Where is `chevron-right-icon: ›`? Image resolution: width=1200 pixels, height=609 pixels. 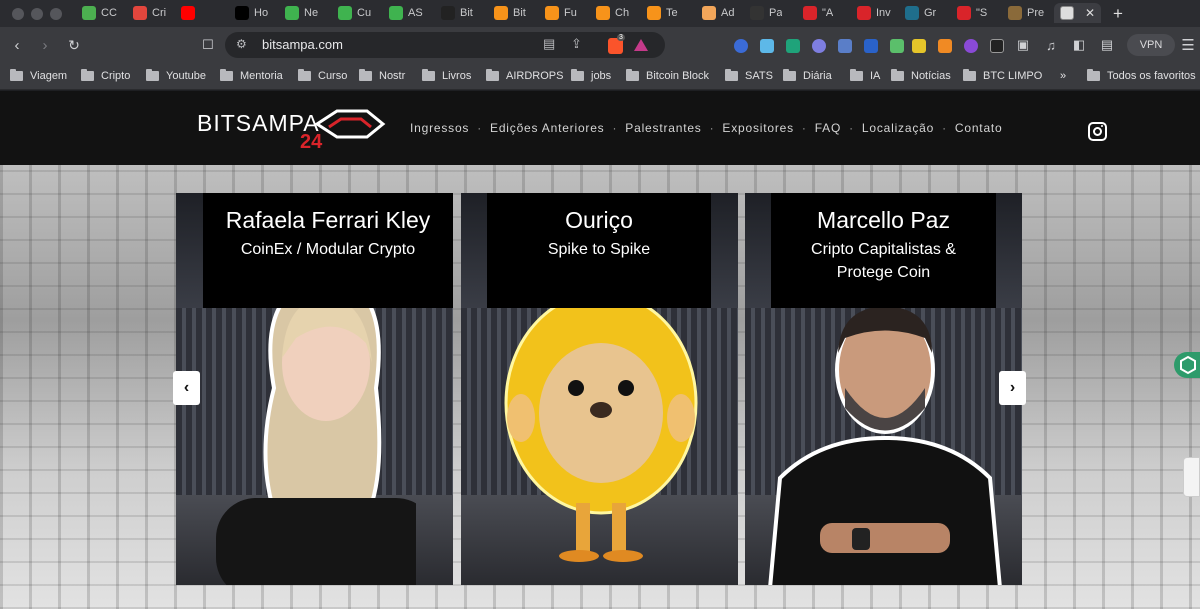 chevron-right-icon: › is located at coordinates (1012, 387).